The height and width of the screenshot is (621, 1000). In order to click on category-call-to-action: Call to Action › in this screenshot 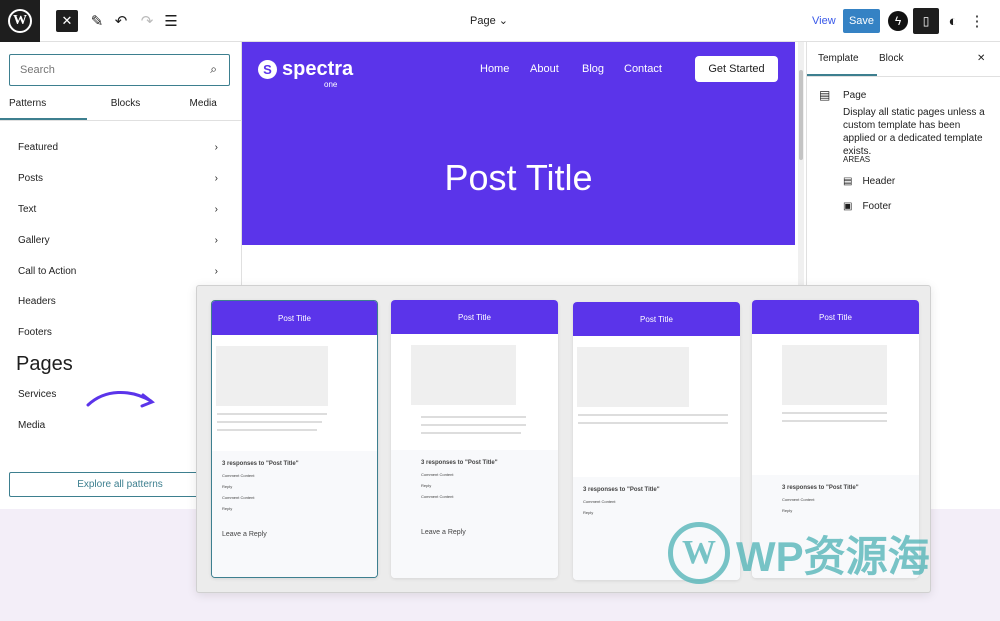, I will do `click(118, 271)`.